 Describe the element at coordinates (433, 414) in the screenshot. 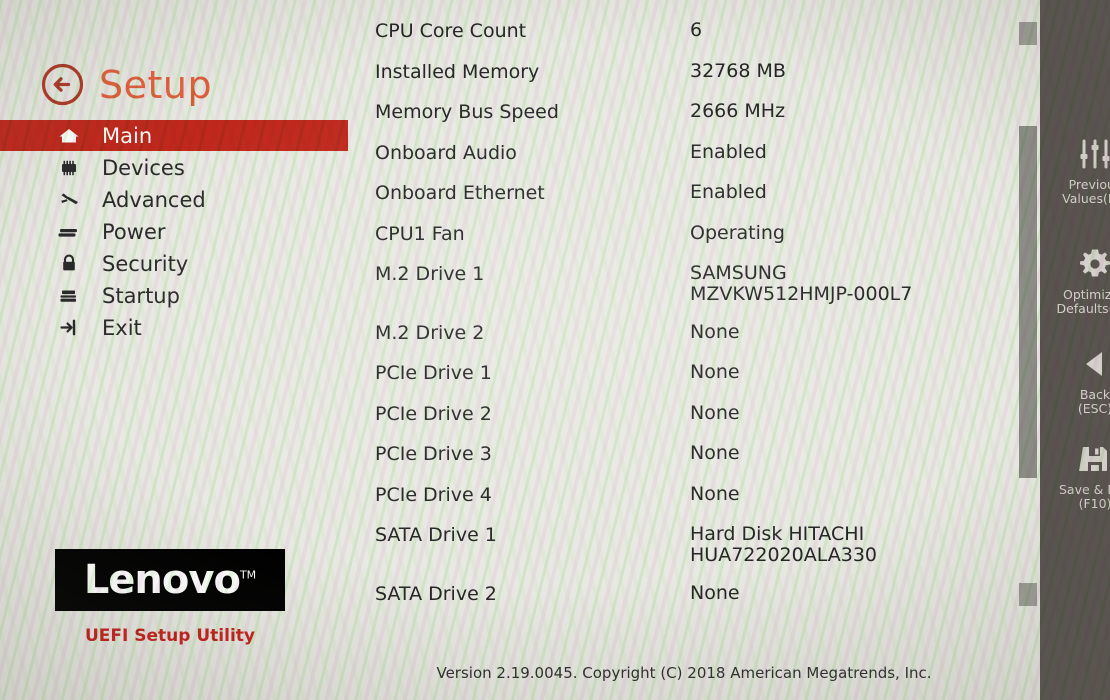

I see `row-label: PCIe Drive 2` at that location.